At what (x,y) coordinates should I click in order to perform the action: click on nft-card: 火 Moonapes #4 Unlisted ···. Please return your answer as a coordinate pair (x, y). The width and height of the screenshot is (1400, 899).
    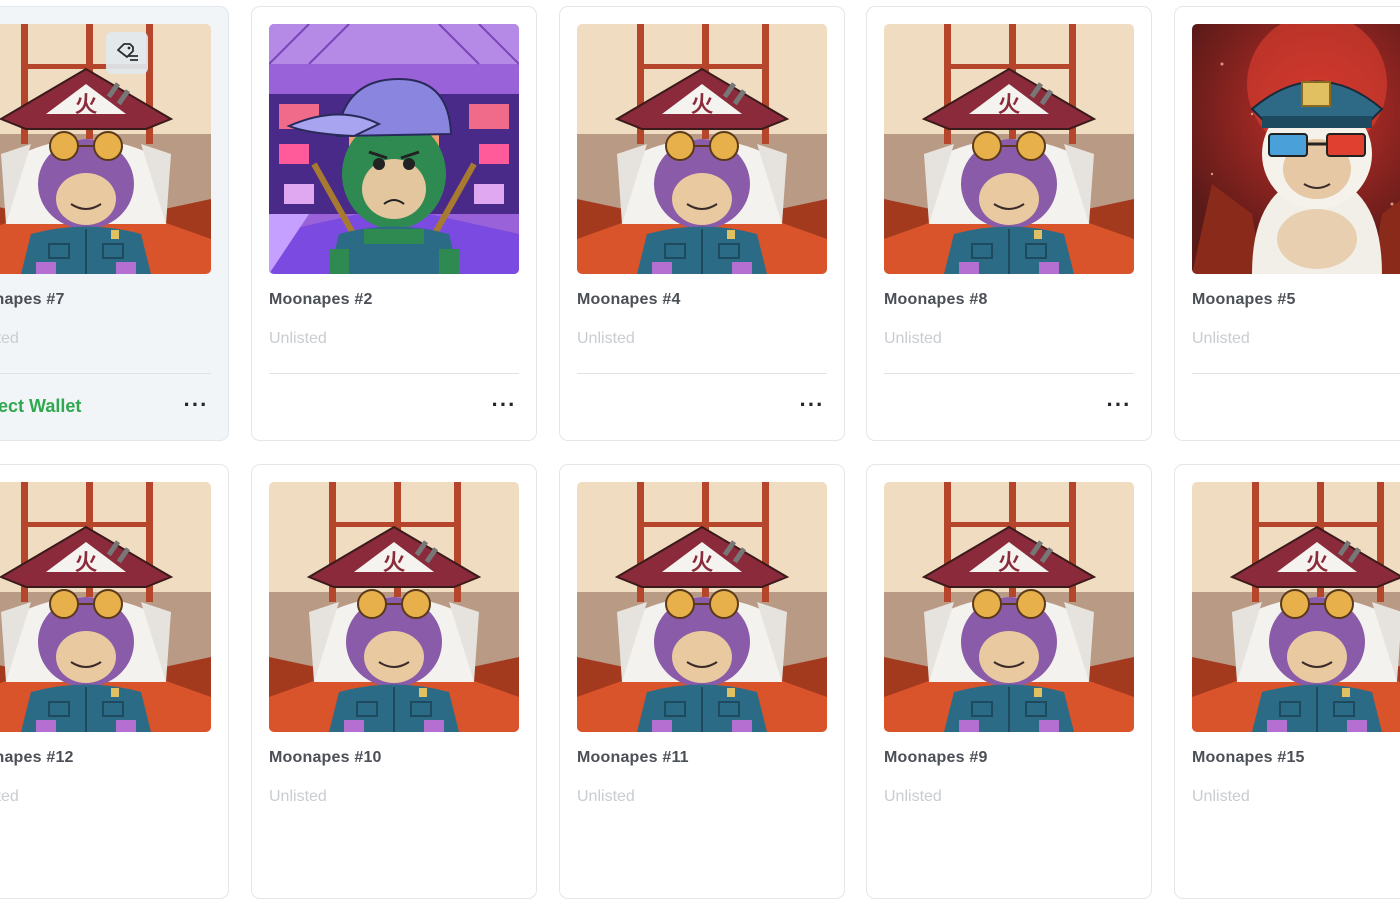
    Looking at the image, I should click on (702, 223).